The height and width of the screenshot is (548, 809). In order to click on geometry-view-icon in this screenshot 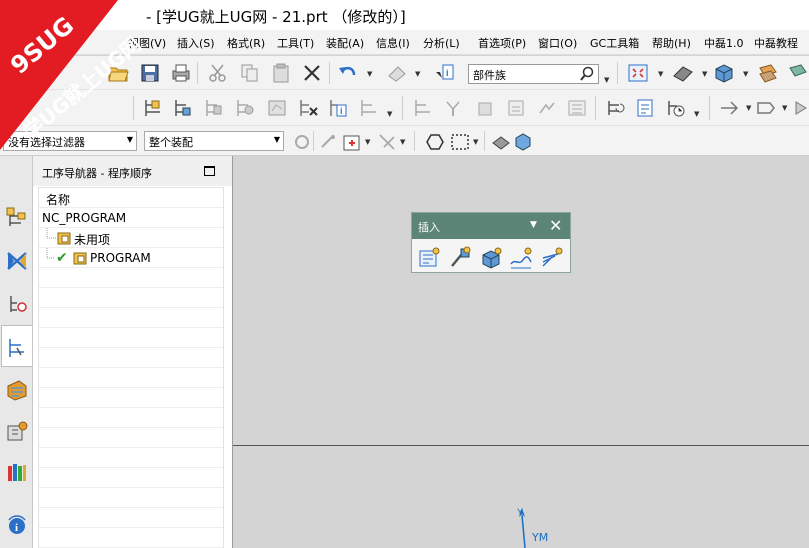, I will do `click(214, 108)`.